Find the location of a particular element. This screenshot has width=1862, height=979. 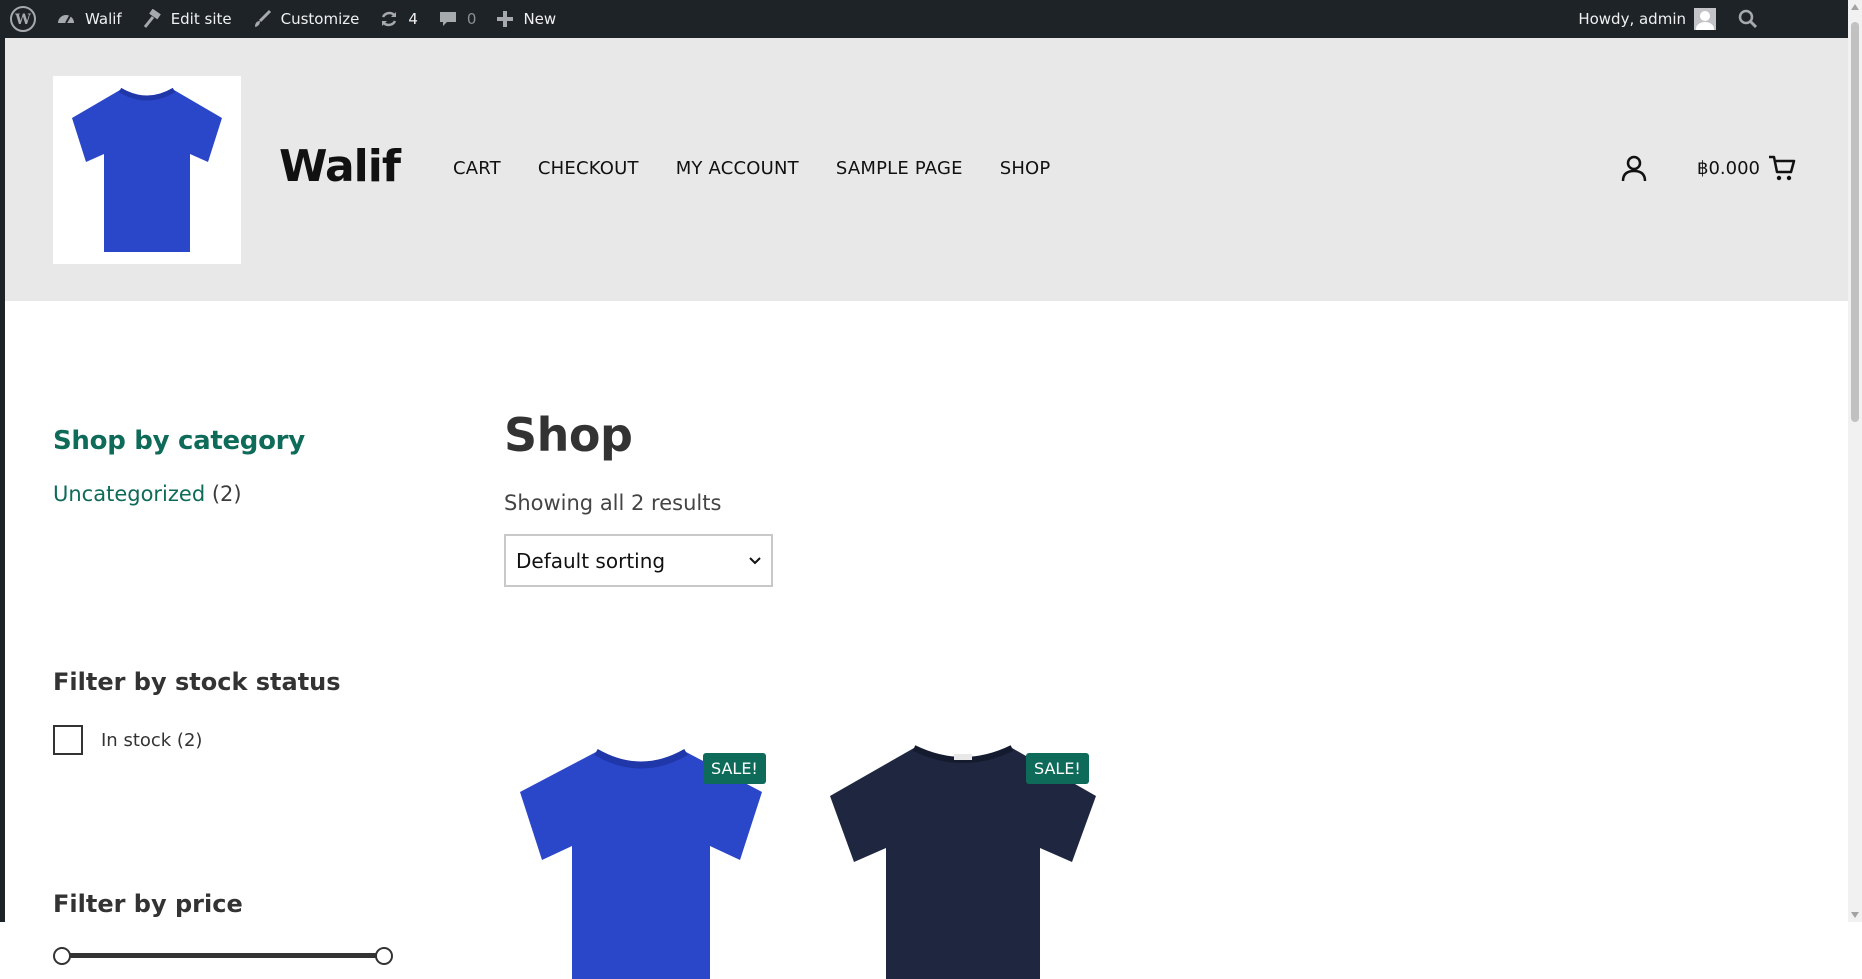

site-title: Walif is located at coordinates (340, 166).